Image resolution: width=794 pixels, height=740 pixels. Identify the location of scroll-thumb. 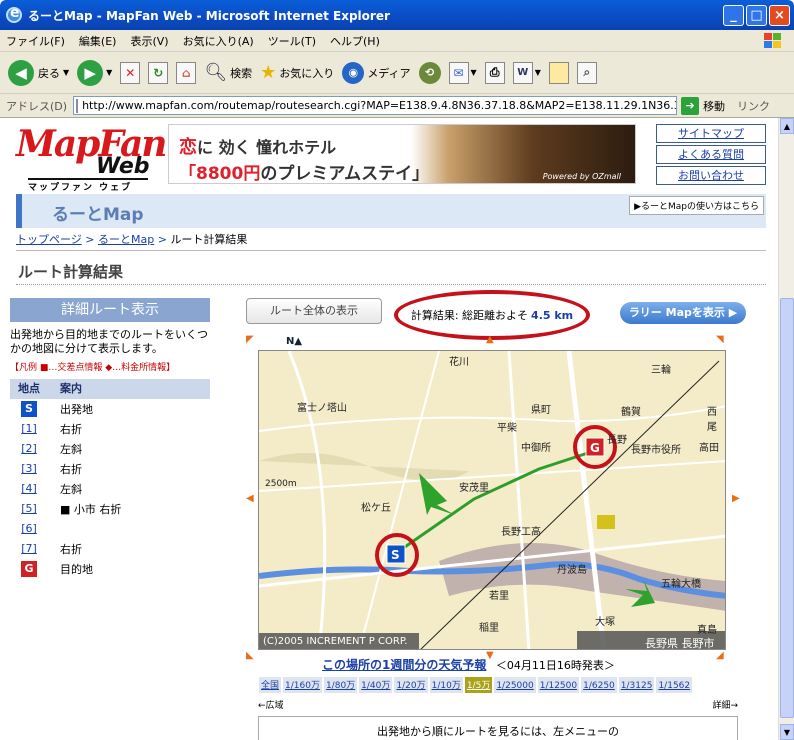
(787, 508).